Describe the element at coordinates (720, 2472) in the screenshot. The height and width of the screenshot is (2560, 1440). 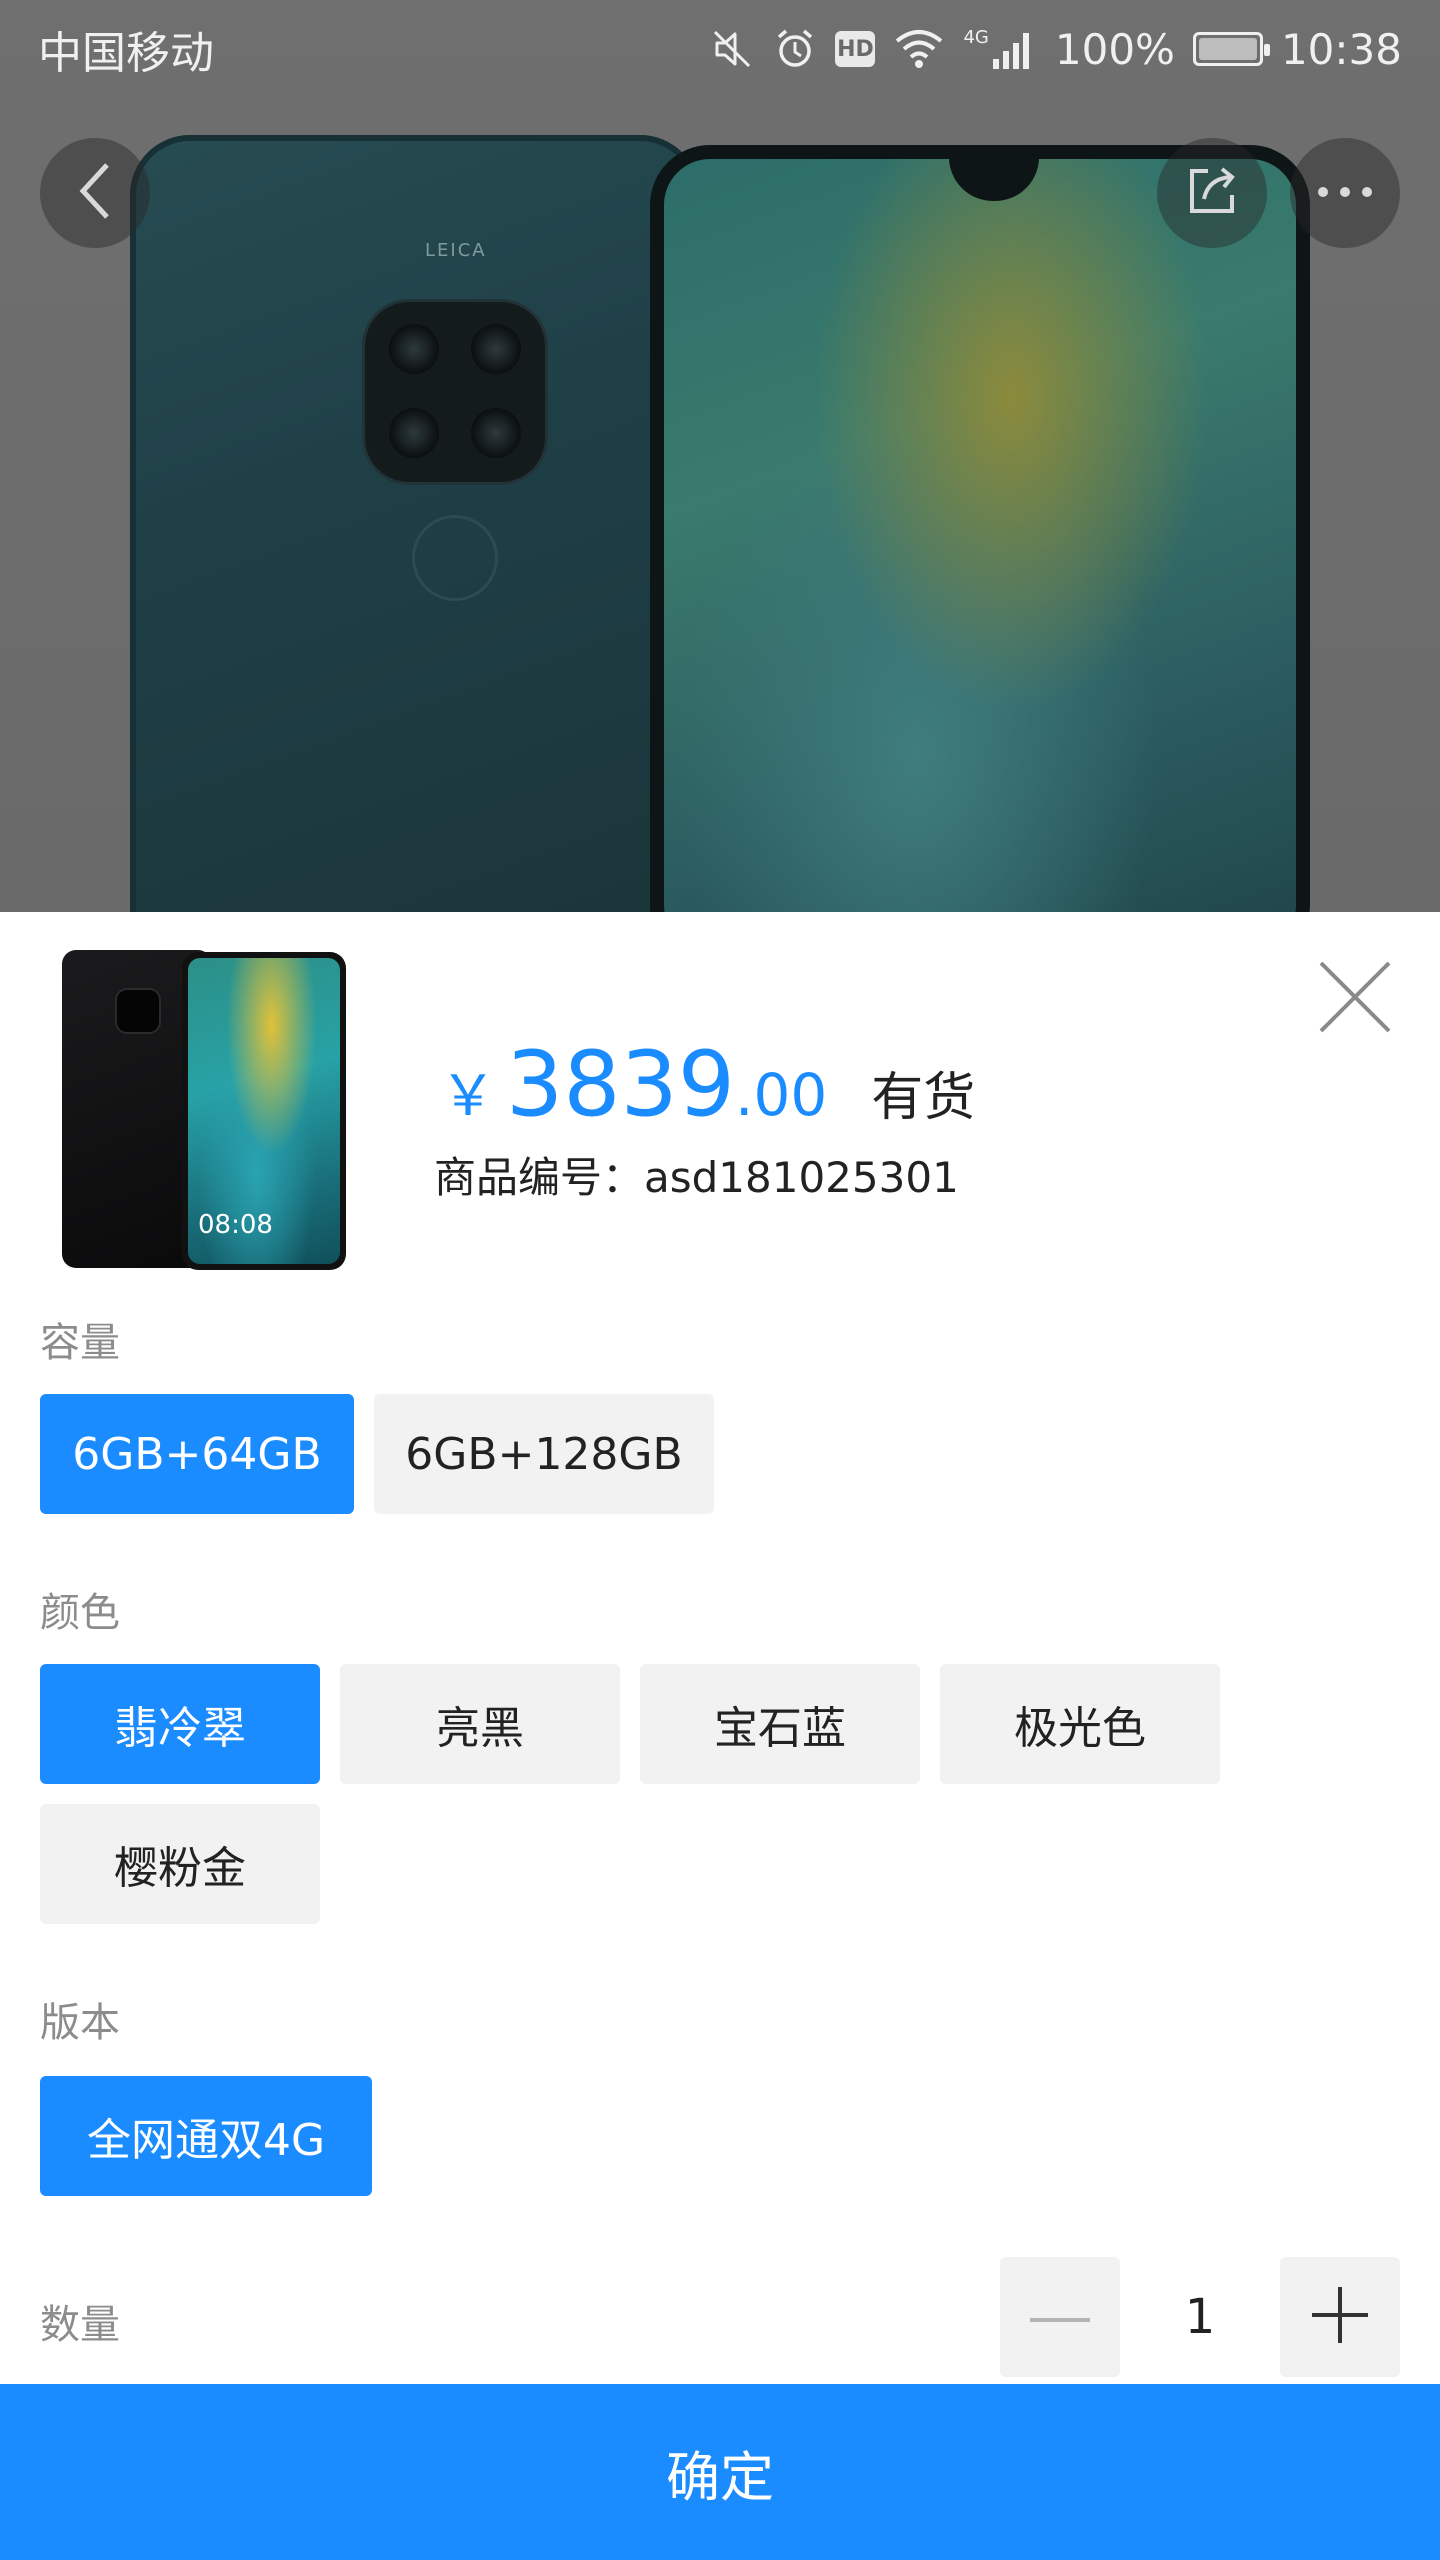
I see `confirm-button: 确定` at that location.